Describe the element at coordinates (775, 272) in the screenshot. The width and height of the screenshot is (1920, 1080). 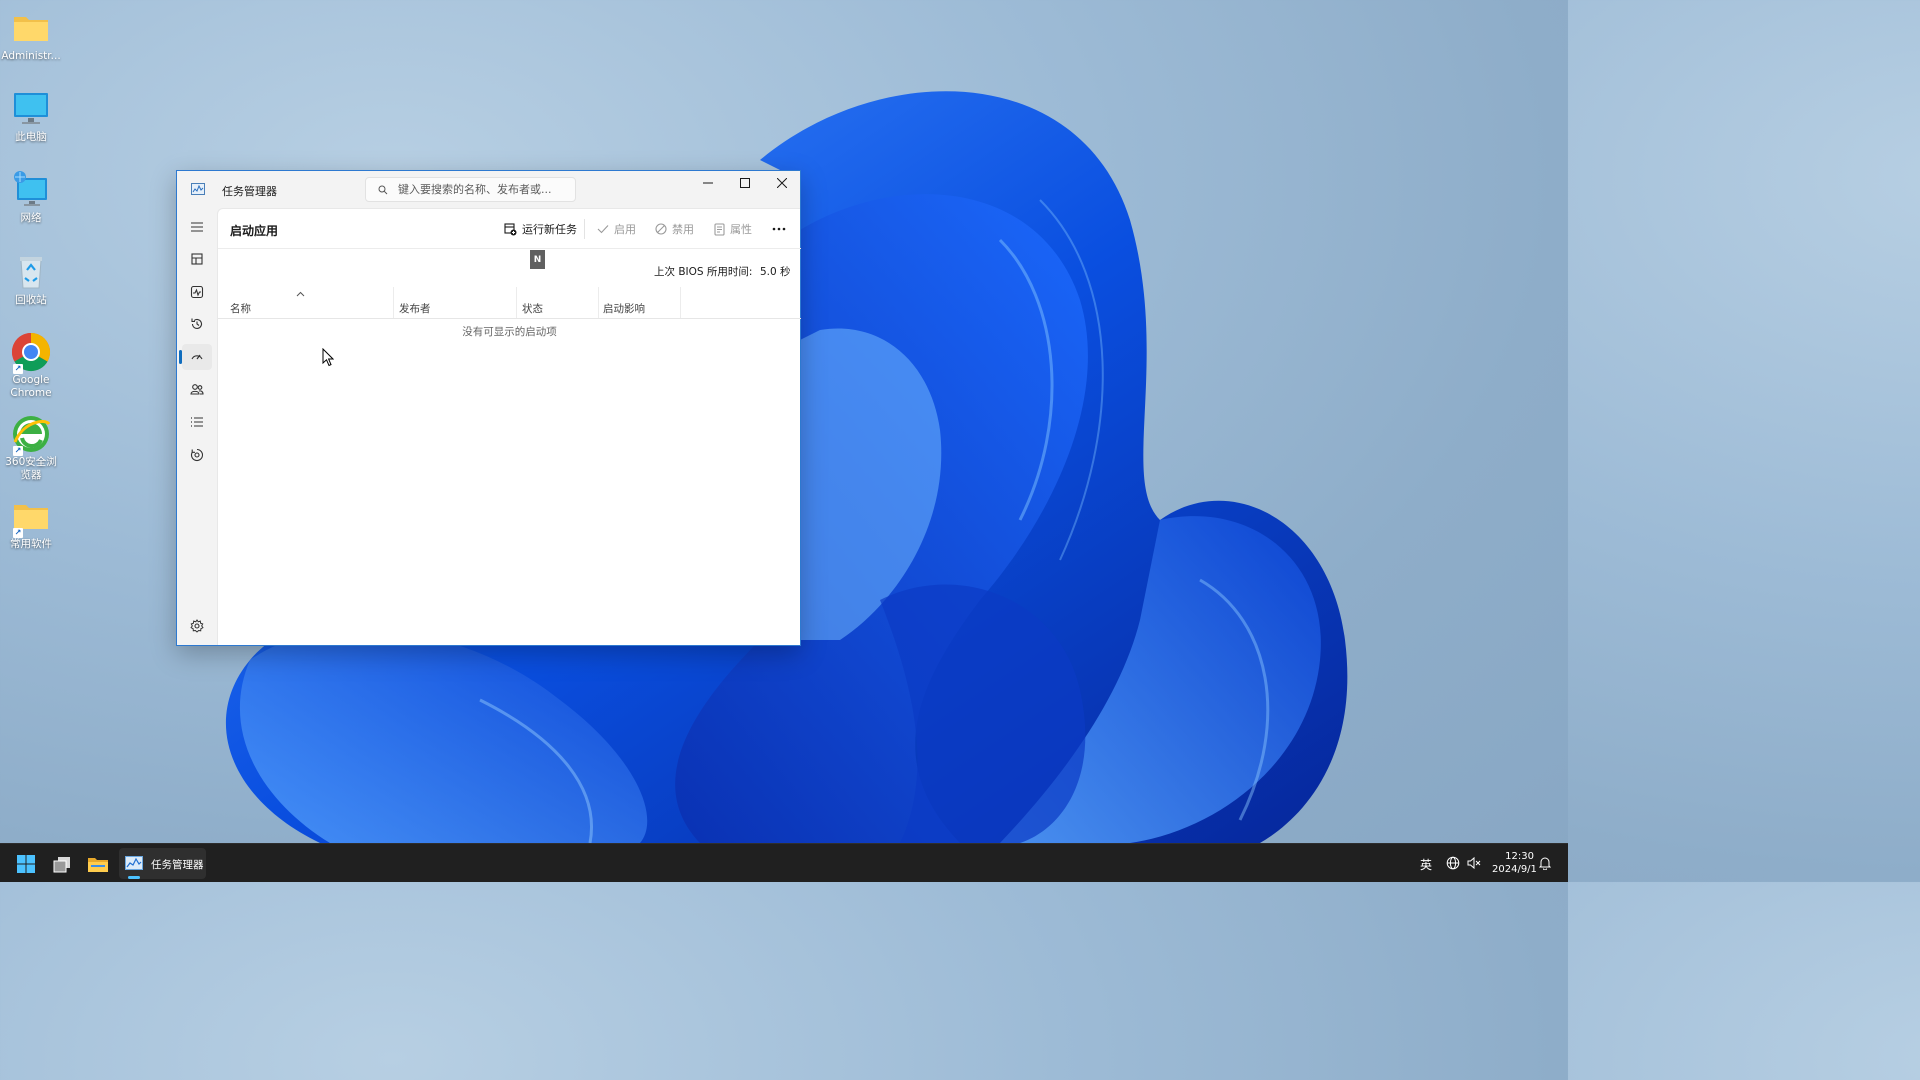
I see `bios-time-value: 5.0 秒` at that location.